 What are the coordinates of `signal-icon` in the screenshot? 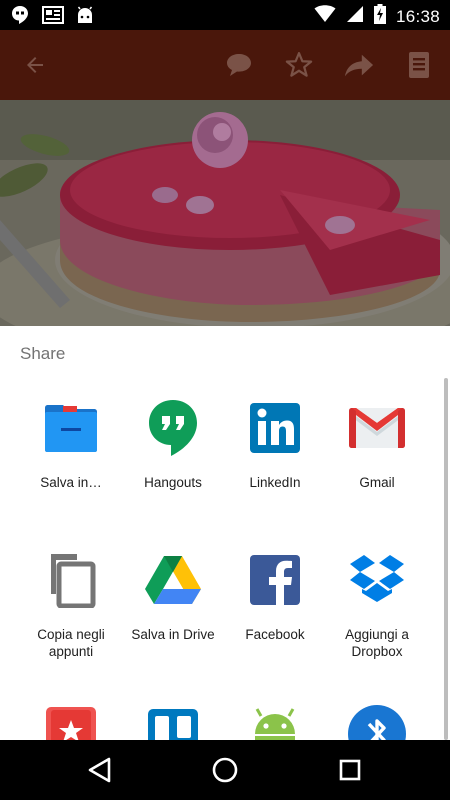 It's located at (355, 16).